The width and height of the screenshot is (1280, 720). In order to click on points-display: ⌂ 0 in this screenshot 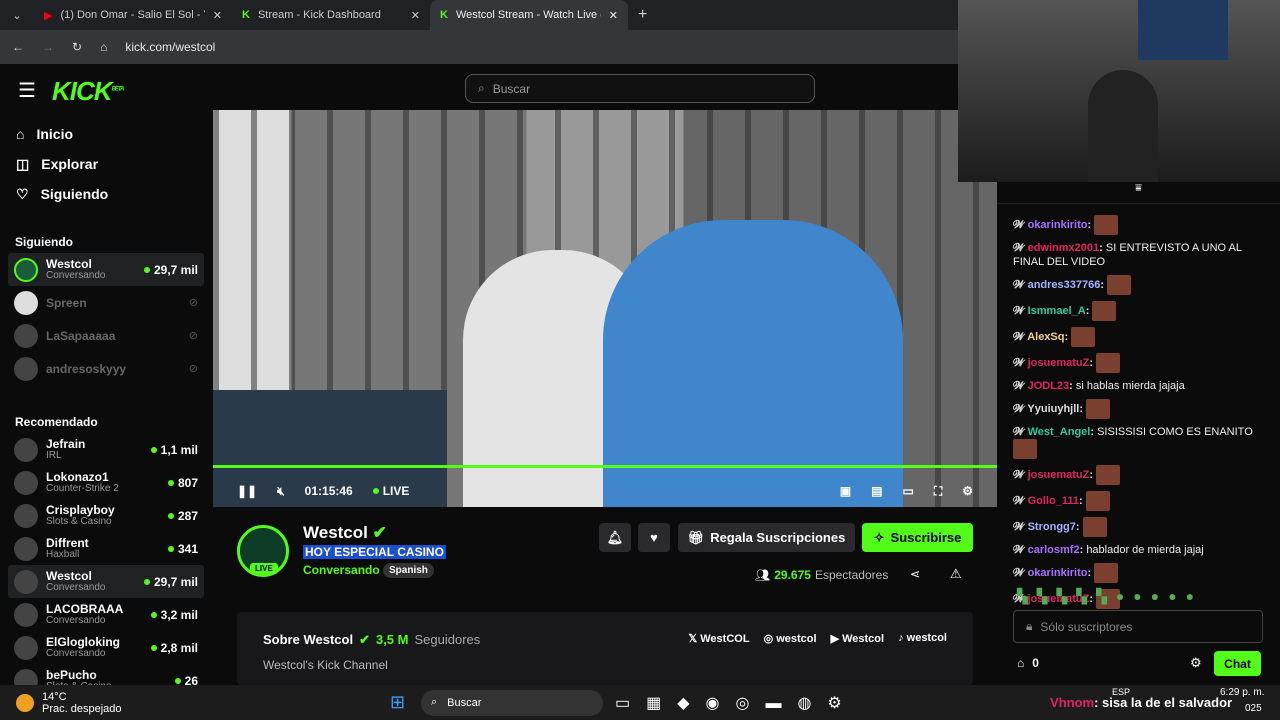, I will do `click(1028, 663)`.